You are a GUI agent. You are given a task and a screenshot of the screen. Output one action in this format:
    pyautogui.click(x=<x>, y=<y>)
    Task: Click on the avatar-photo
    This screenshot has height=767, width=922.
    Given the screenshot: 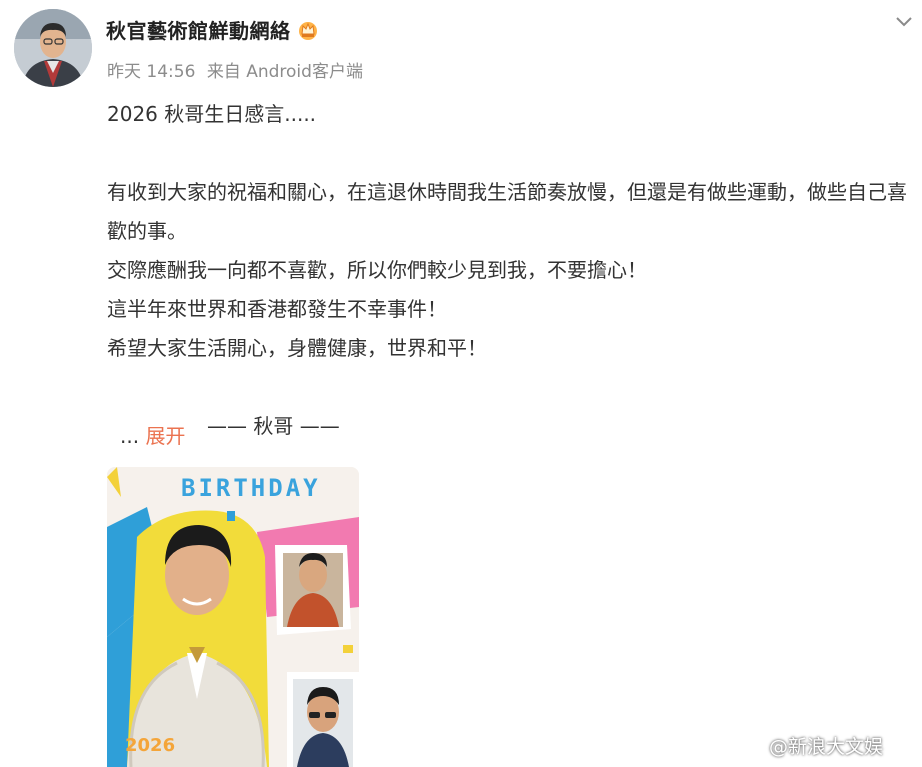 What is the action you would take?
    pyautogui.click(x=53, y=48)
    